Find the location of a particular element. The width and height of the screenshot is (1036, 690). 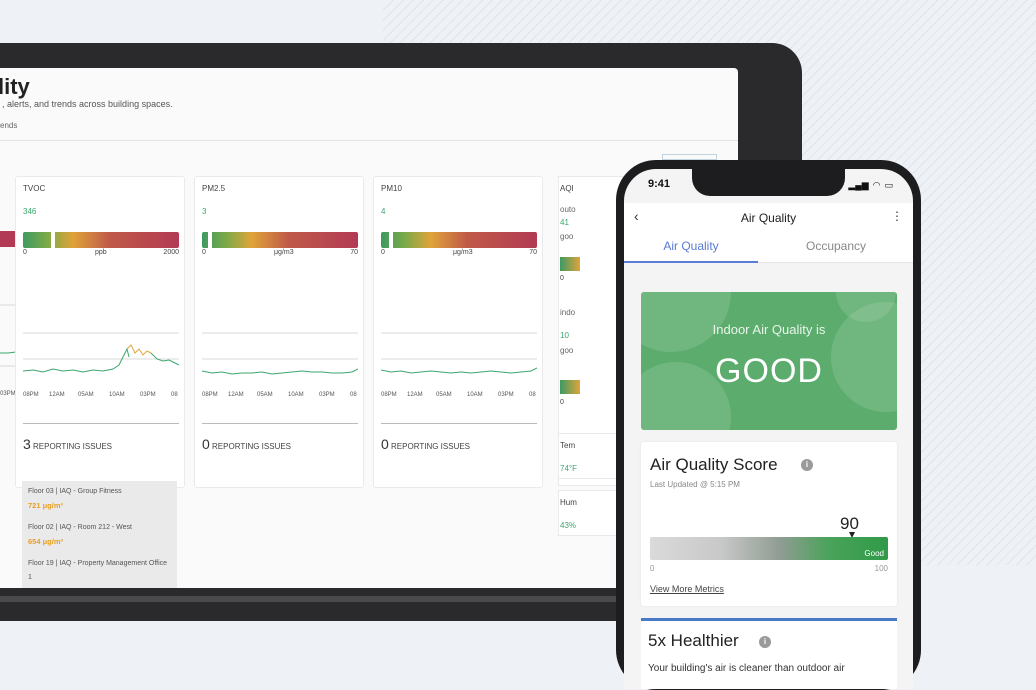

page-title: lity is located at coordinates (15, 86).